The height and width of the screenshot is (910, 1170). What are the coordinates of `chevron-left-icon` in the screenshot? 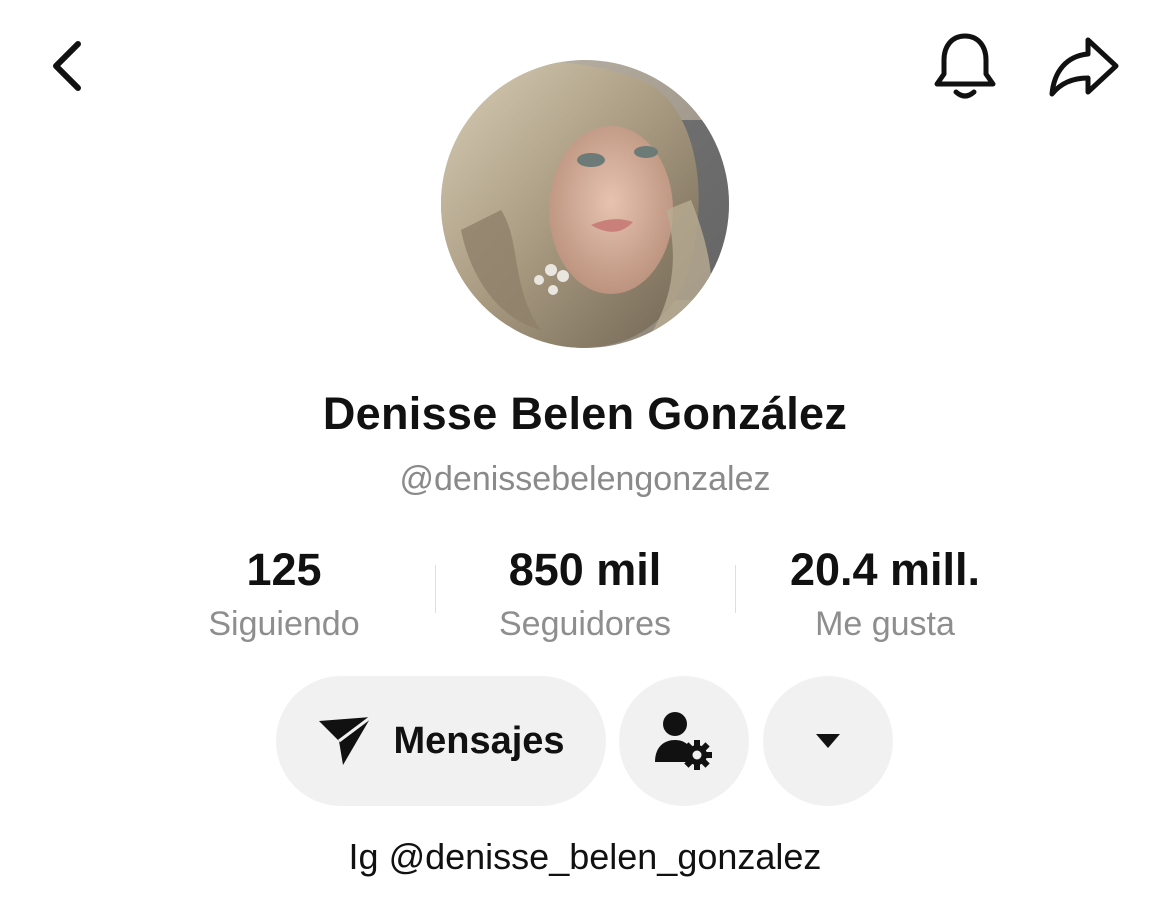 It's located at (67, 66).